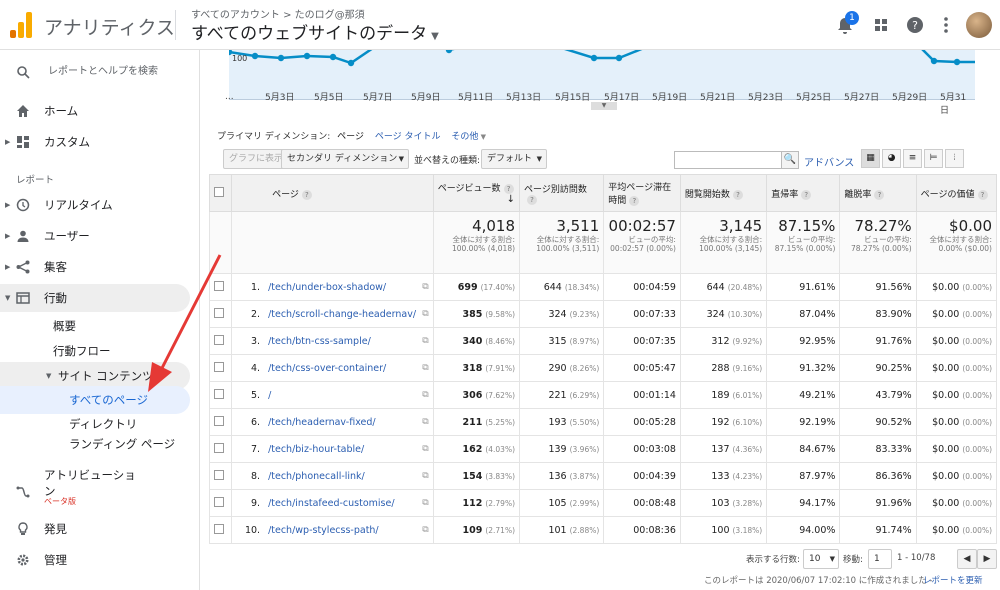  I want to click on page-cell: 6. /tech/headernav-fixed/ ⧉, so click(332, 422).